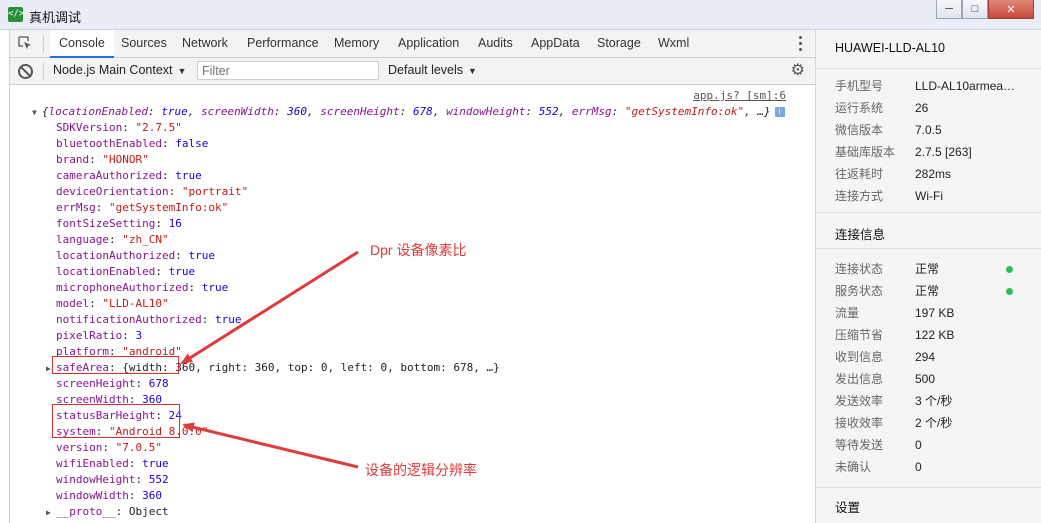  Describe the element at coordinates (142, 207) in the screenshot. I see `property-line: errMsg: "getSystemInfo:ok"` at that location.